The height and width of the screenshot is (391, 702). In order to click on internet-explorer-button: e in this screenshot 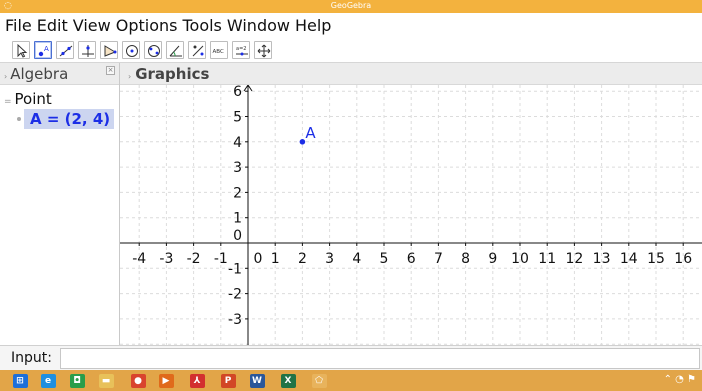, I will do `click(48, 380)`.